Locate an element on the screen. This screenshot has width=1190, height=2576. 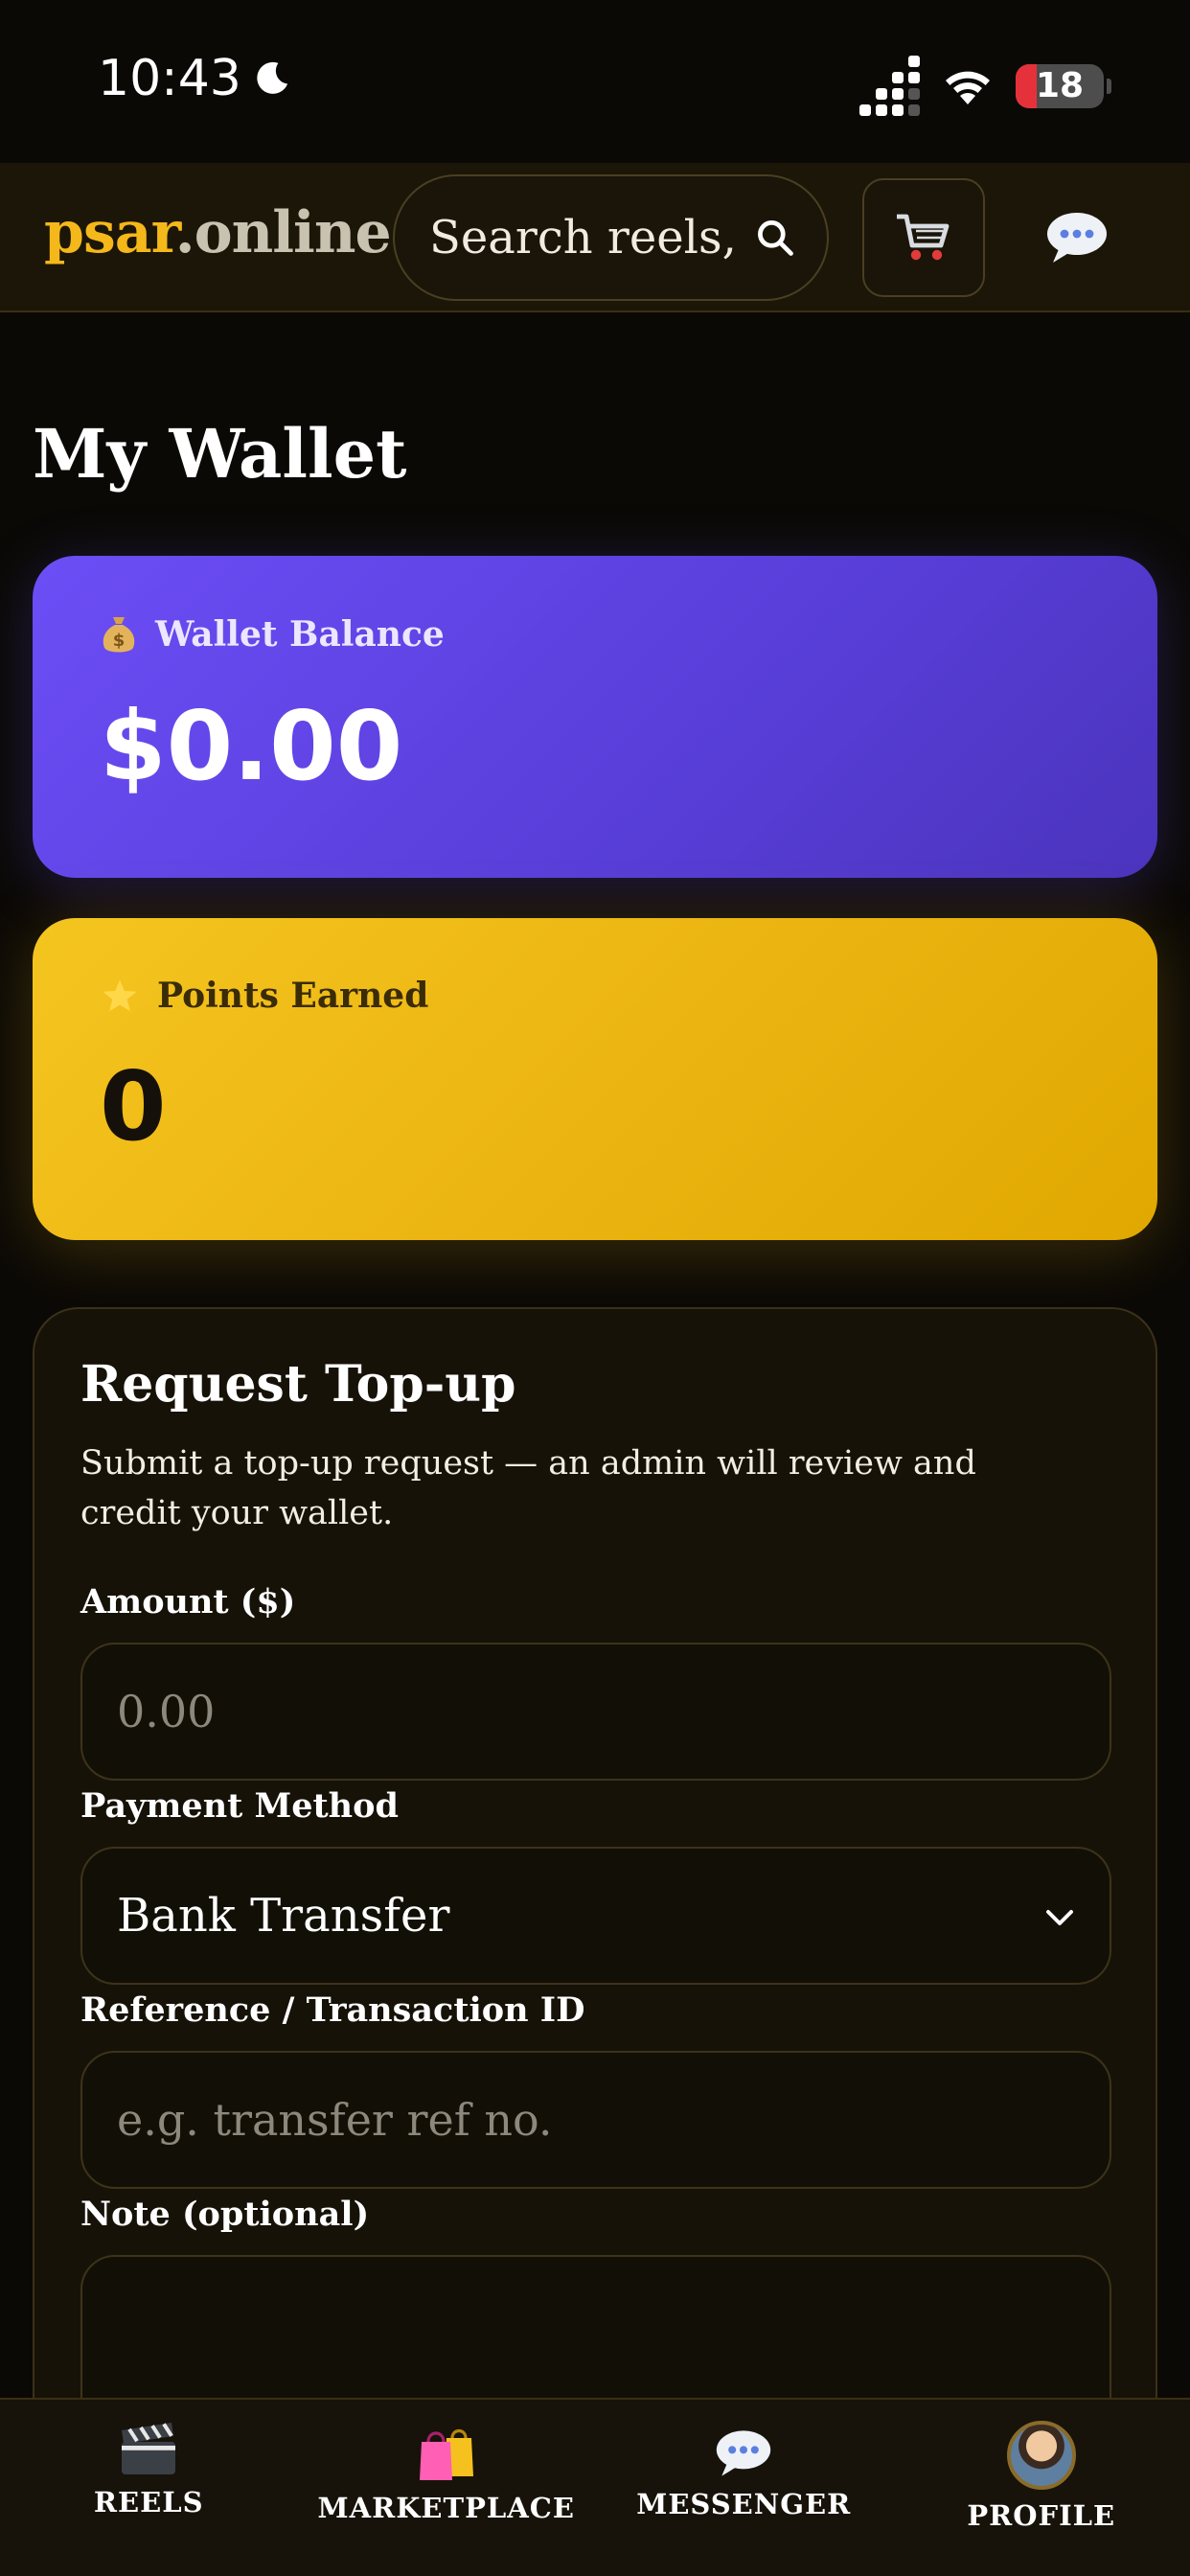
nav-reels: REELS is located at coordinates (149, 2488).